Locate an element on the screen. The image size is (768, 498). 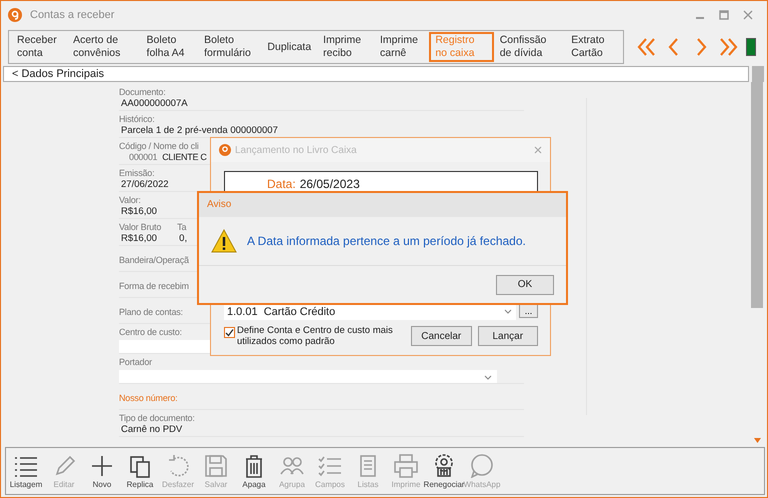
checkbox-label: Define Conta e Centro de custo mais utilizados como padrão is located at coordinates (315, 336).